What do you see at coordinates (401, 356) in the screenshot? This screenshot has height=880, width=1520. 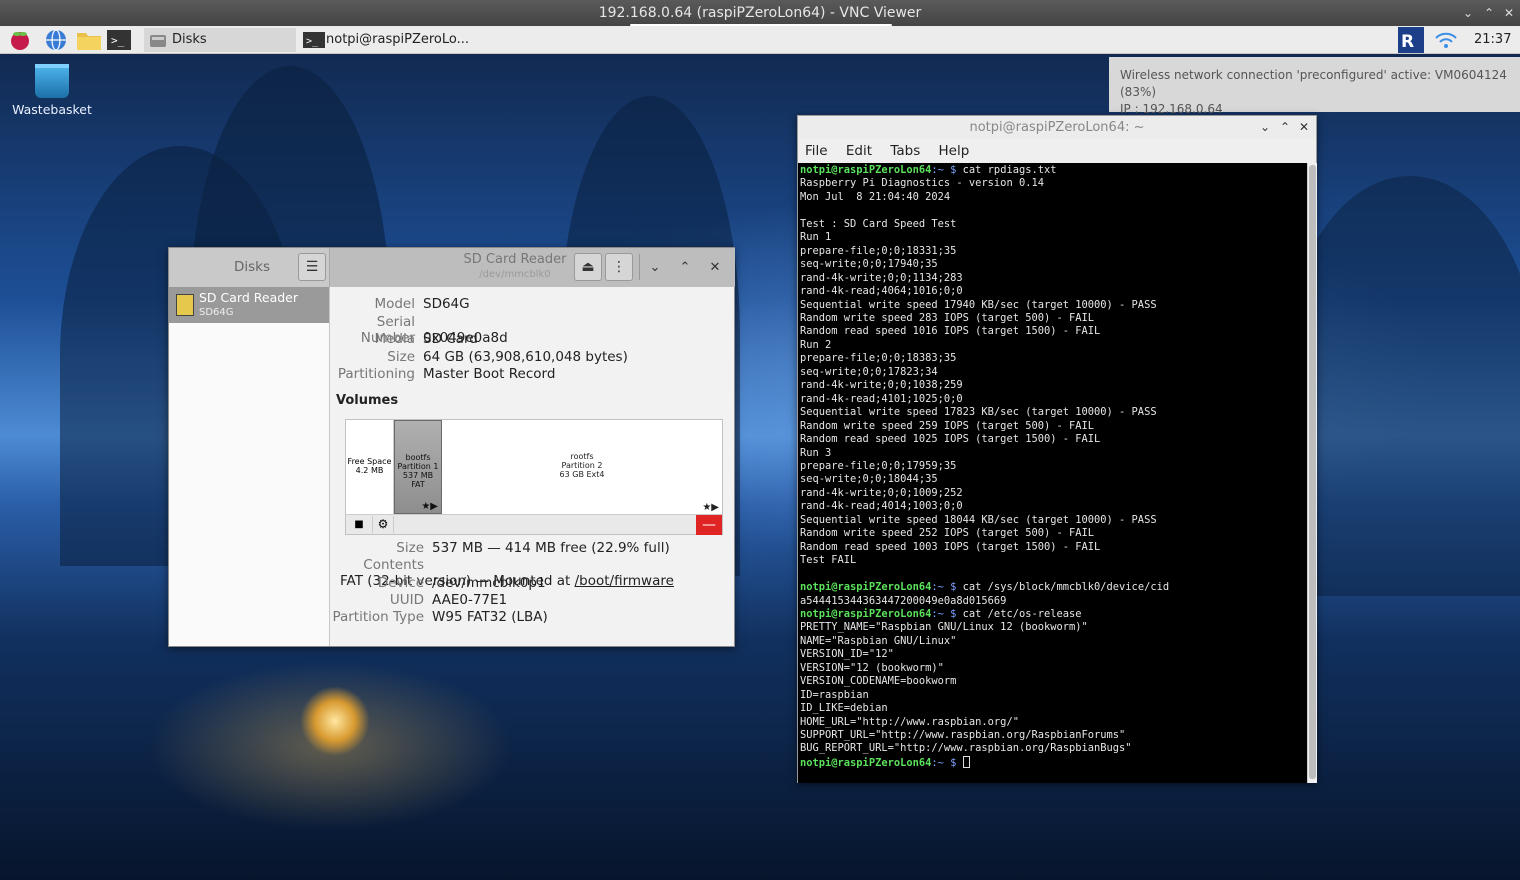 I see `info-label: Size` at bounding box center [401, 356].